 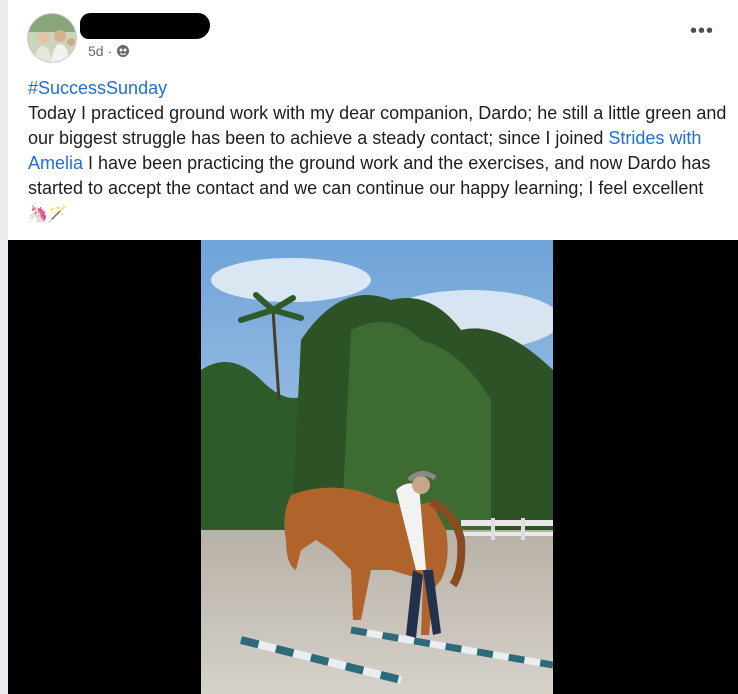 I want to click on more-options-icon: •••, so click(x=702, y=31).